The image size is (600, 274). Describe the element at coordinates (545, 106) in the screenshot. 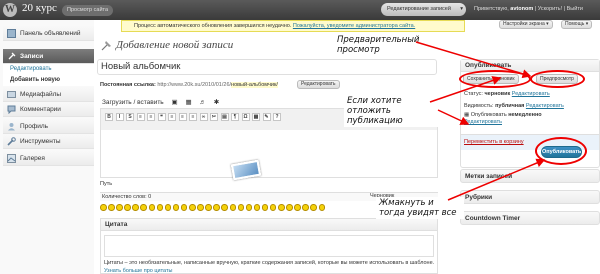

I see `visibility-edit-link: Редактировать` at that location.